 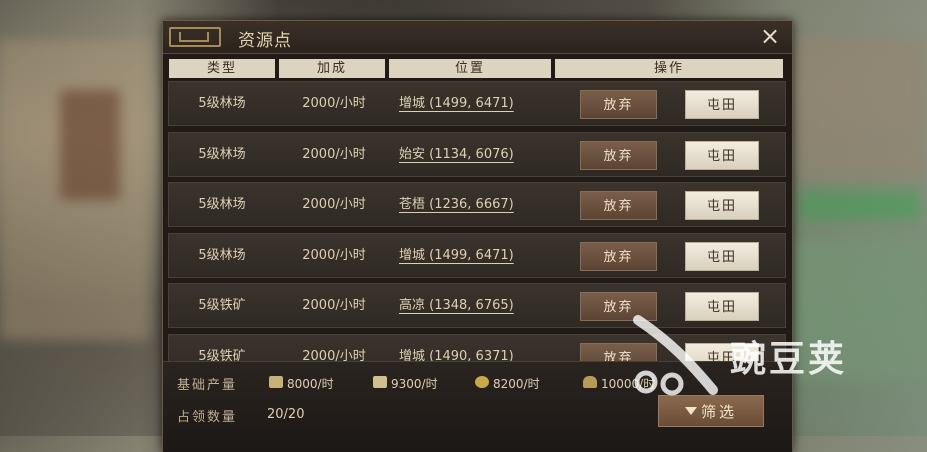 What do you see at coordinates (207, 385) in the screenshot?
I see `base-output-label: 基础产量` at bounding box center [207, 385].